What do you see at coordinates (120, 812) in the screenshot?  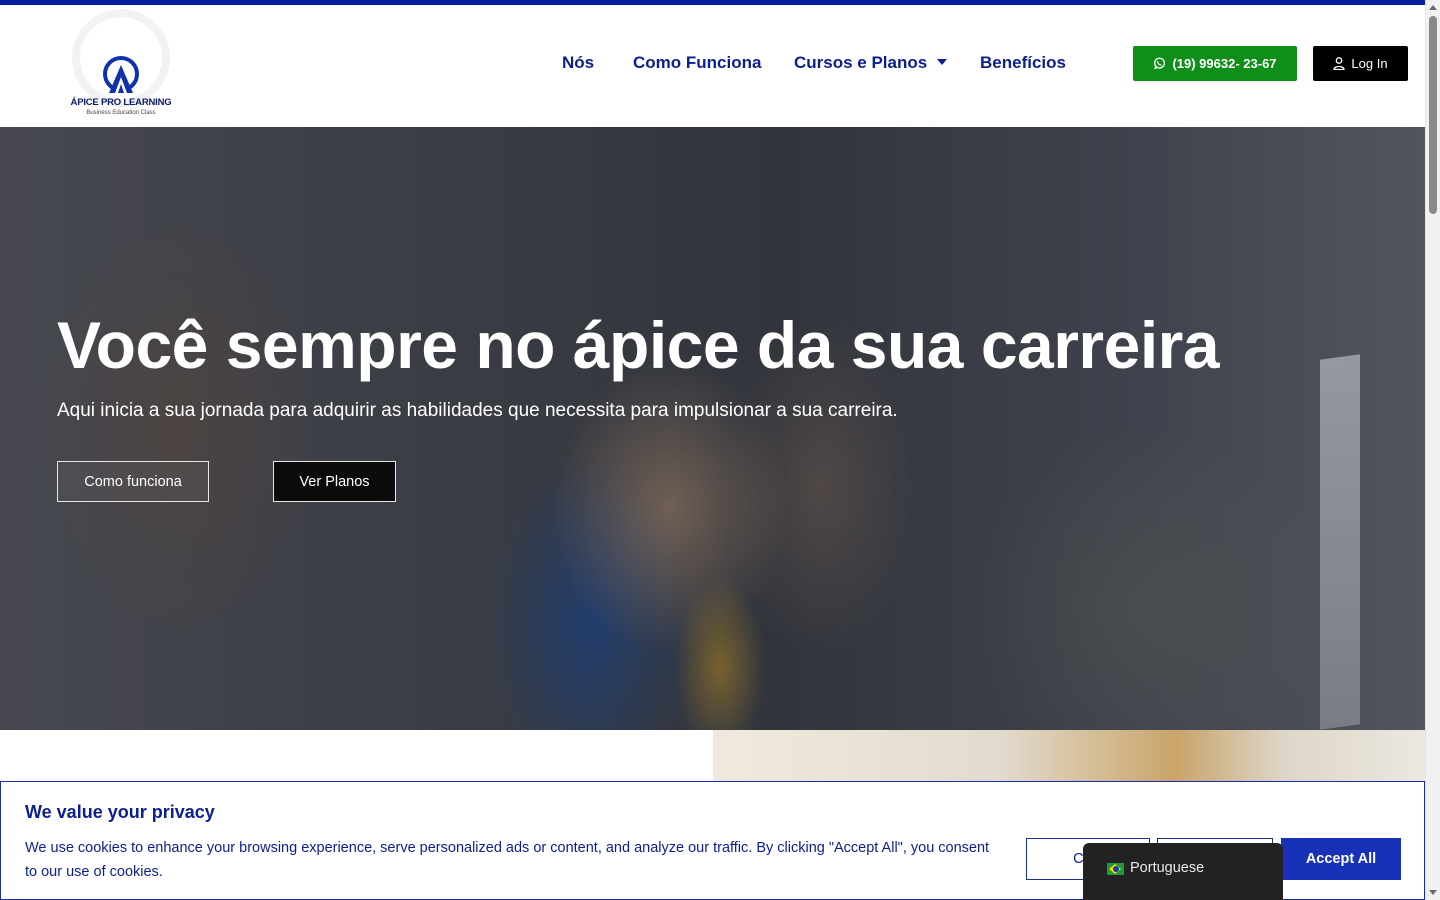 I see `cookie-title: We value your privacy` at bounding box center [120, 812].